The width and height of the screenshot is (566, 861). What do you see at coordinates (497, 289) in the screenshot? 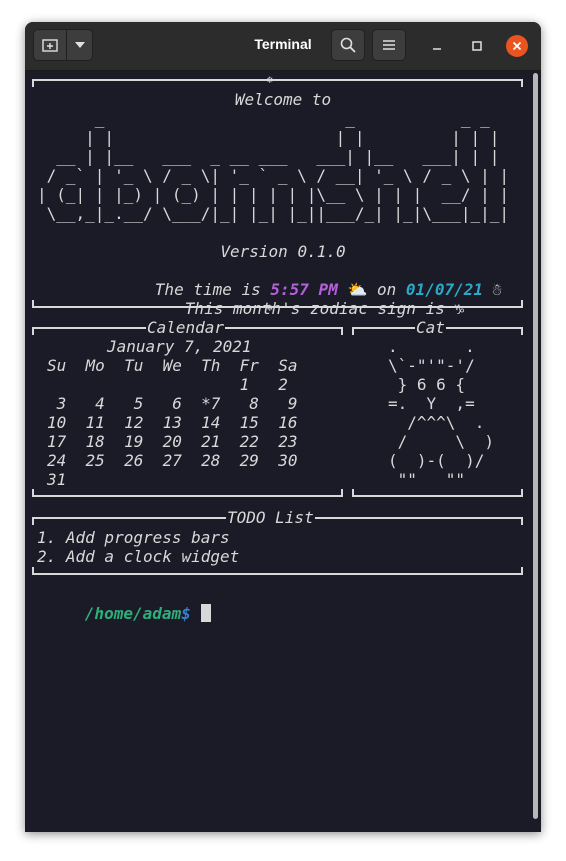
I see `snowman-icon: ☃` at bounding box center [497, 289].